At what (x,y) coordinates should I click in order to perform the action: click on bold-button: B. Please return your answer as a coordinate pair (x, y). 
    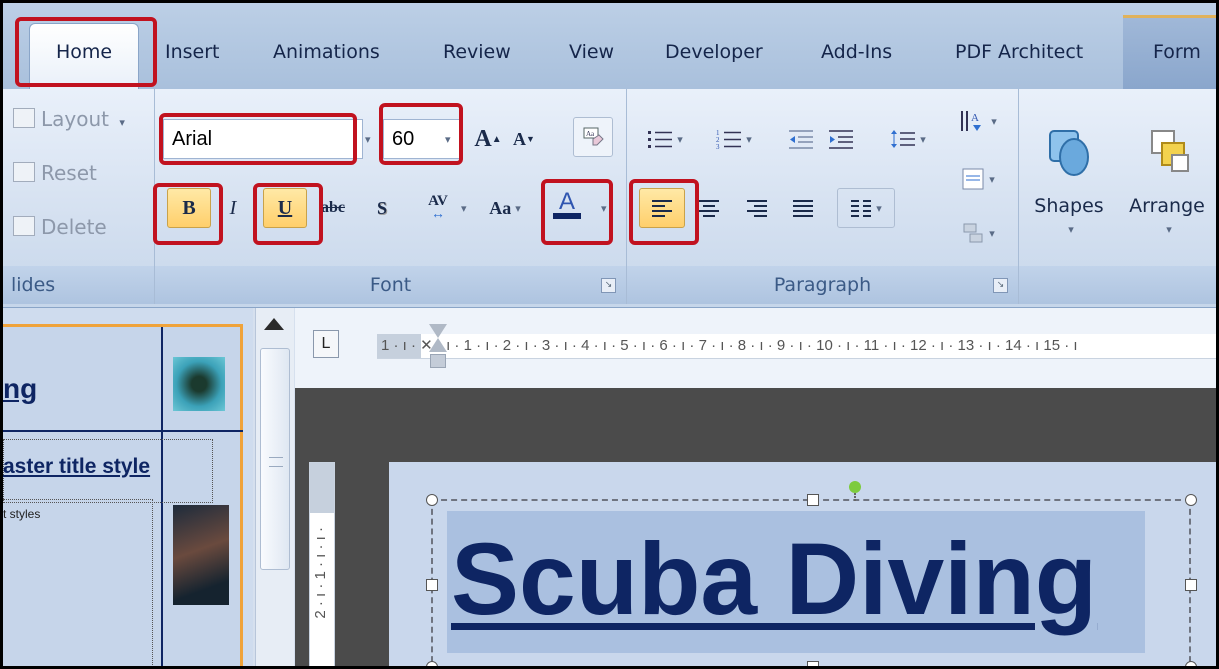
    Looking at the image, I should click on (189, 208).